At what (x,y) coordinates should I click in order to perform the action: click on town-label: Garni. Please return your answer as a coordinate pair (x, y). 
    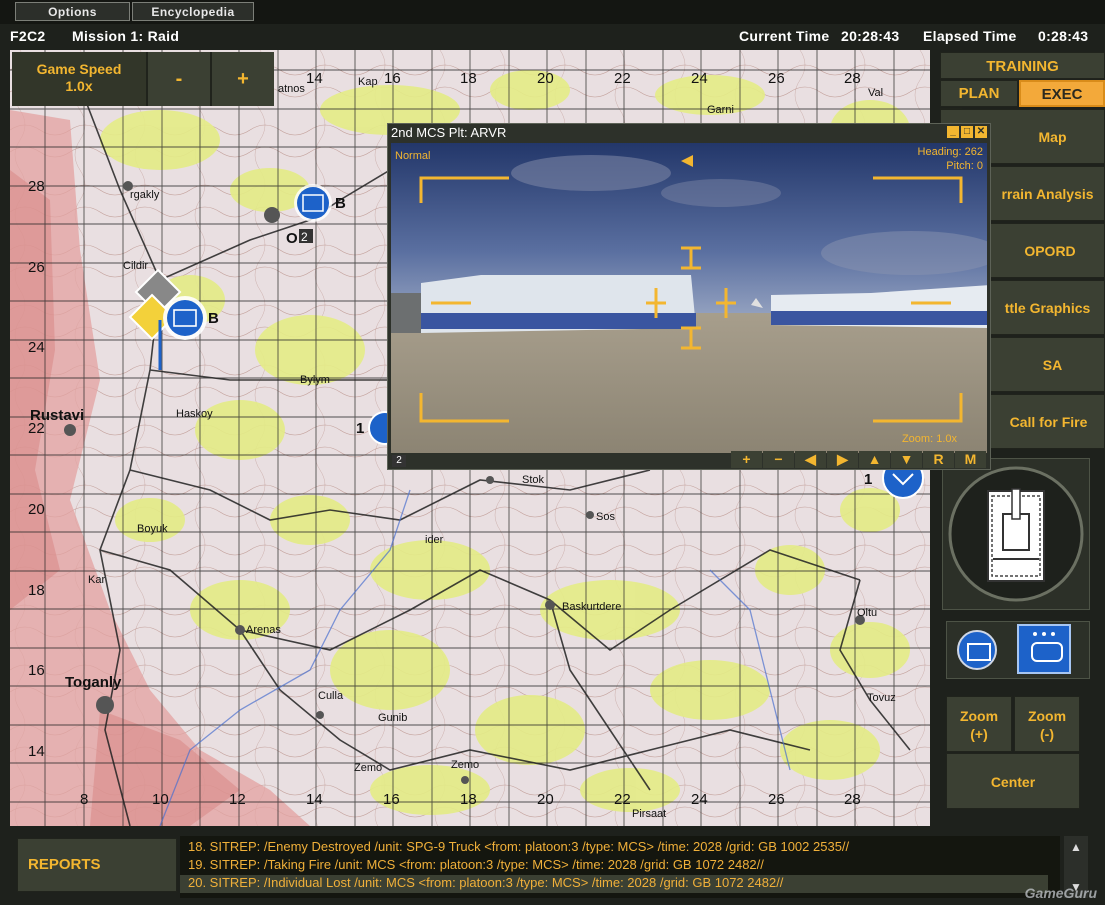
    Looking at the image, I should click on (720, 110).